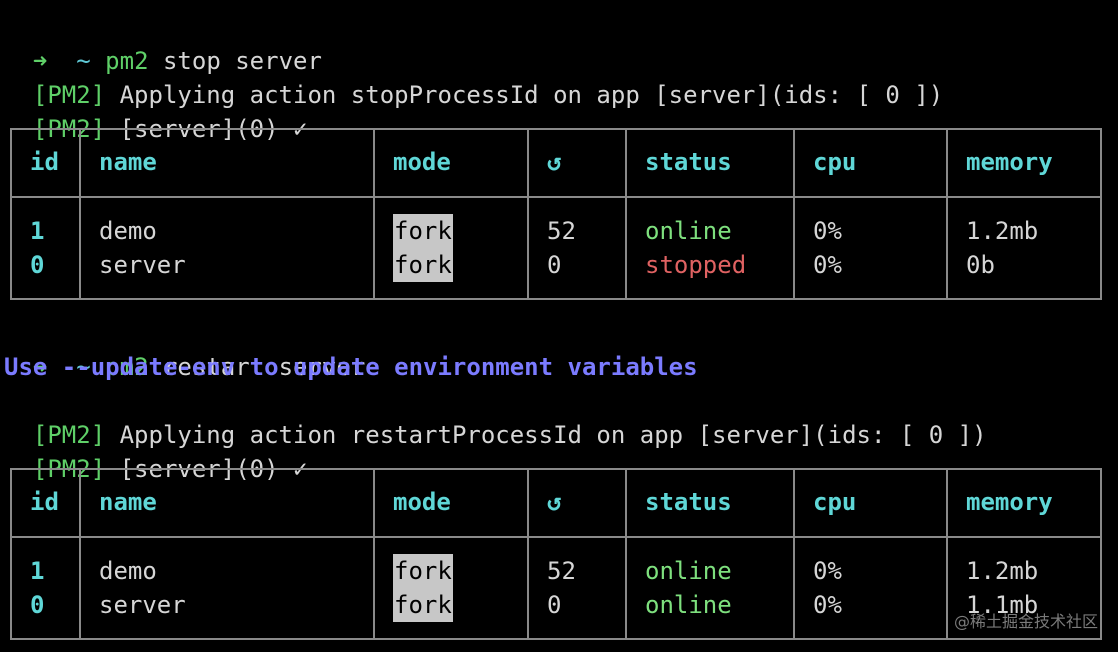  Describe the element at coordinates (184, 348) in the screenshot. I see `prompt-line-restart: ➜ ~ pm2 restart server` at that location.